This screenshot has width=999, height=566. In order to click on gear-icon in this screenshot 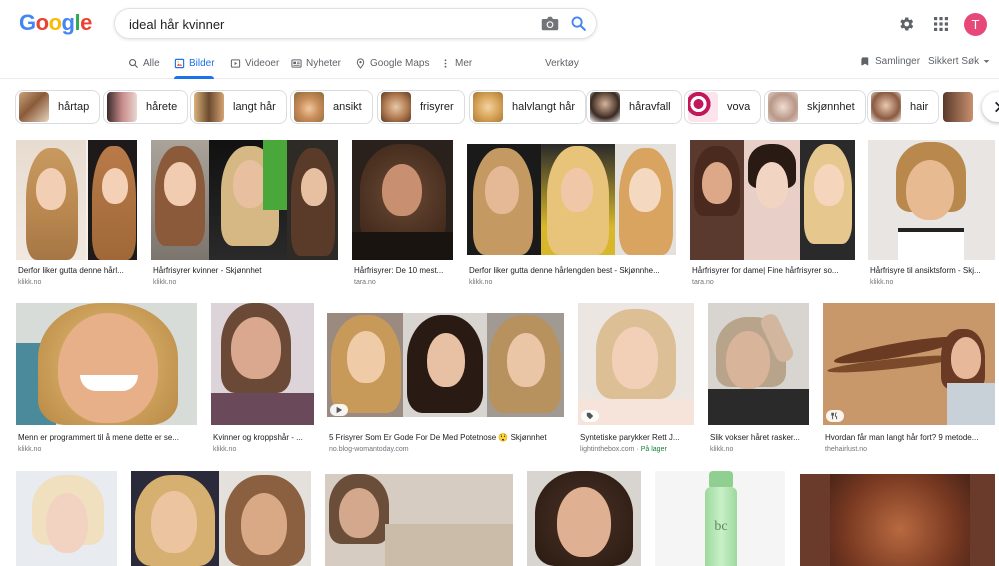, I will do `click(906, 24)`.